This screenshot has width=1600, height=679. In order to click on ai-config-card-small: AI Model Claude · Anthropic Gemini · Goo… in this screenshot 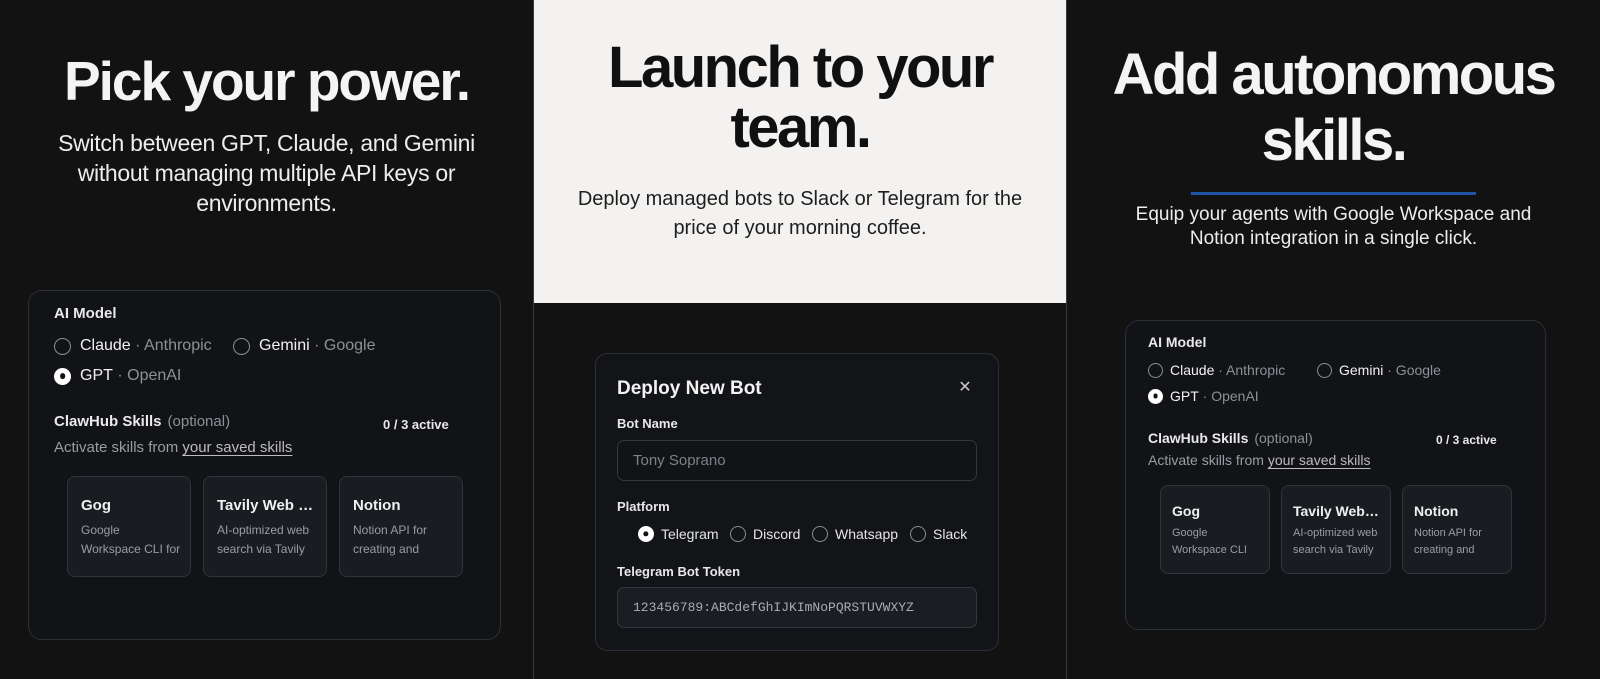, I will do `click(1335, 475)`.